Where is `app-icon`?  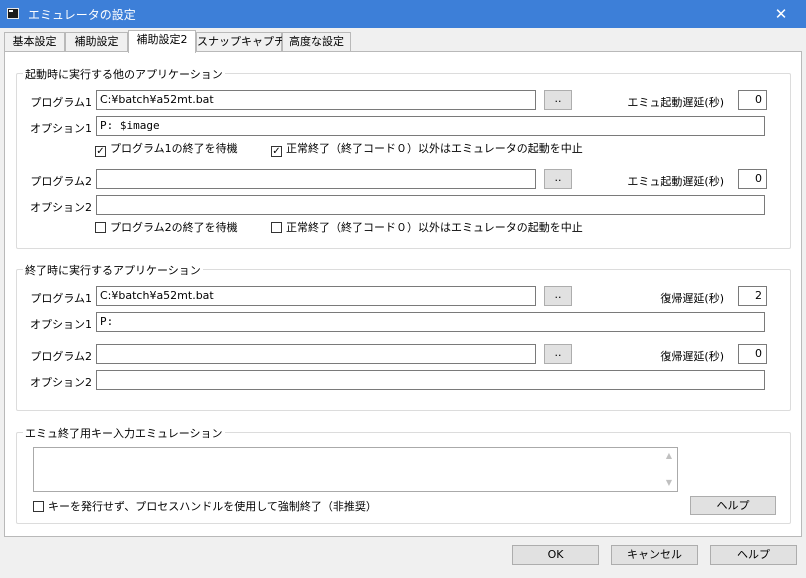 app-icon is located at coordinates (13, 13).